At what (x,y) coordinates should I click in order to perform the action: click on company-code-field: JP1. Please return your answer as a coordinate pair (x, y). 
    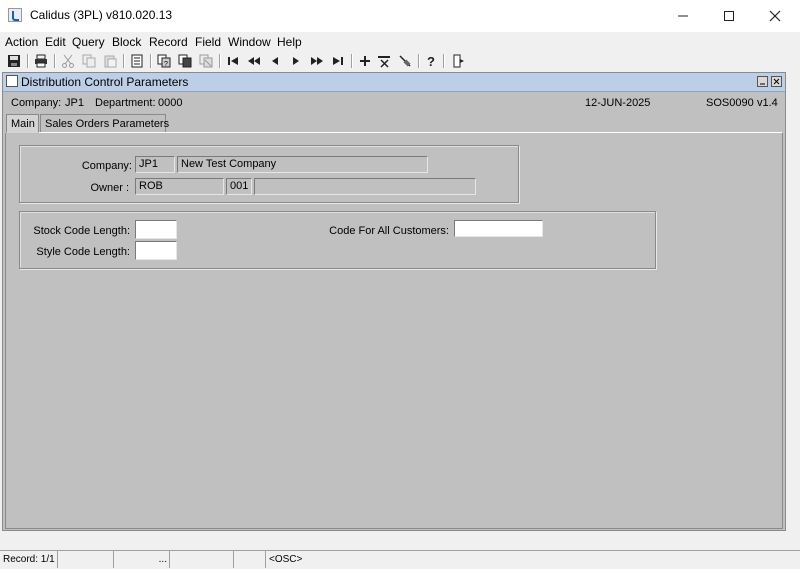
    Looking at the image, I should click on (155, 164).